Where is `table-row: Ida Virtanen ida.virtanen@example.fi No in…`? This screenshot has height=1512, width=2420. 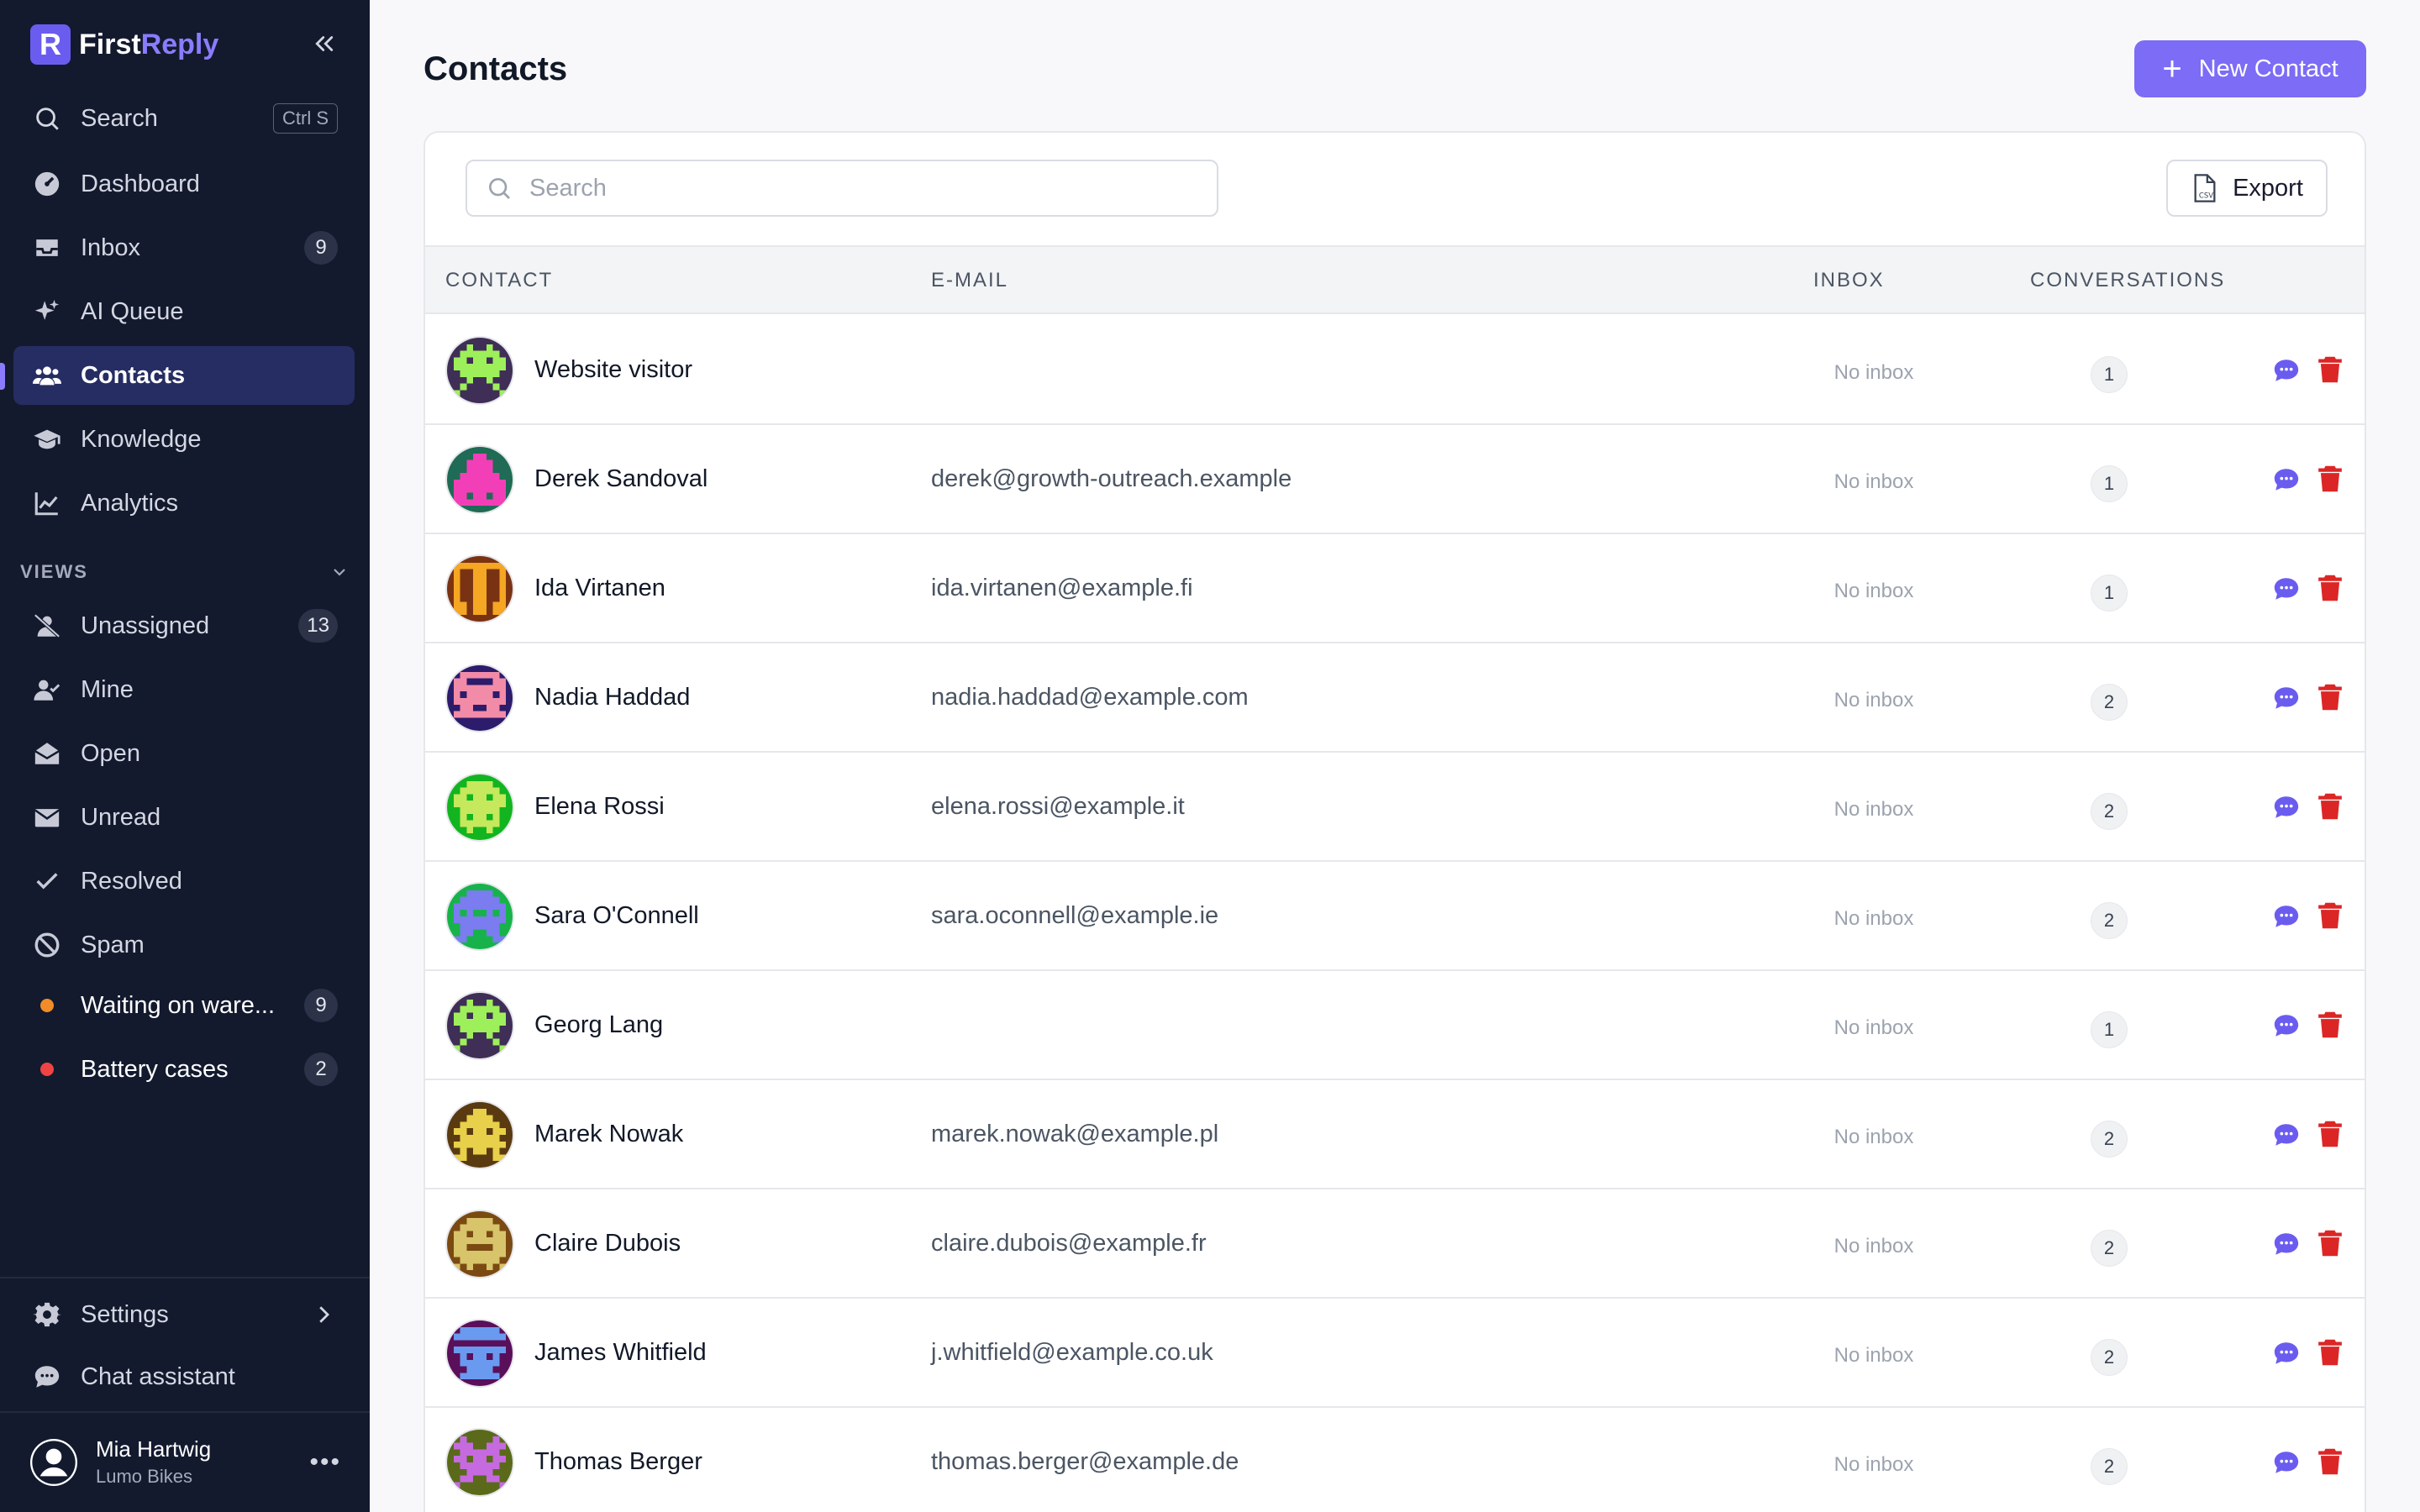 table-row: Ida Virtanen ida.virtanen@example.fi No in… is located at coordinates (1395, 588).